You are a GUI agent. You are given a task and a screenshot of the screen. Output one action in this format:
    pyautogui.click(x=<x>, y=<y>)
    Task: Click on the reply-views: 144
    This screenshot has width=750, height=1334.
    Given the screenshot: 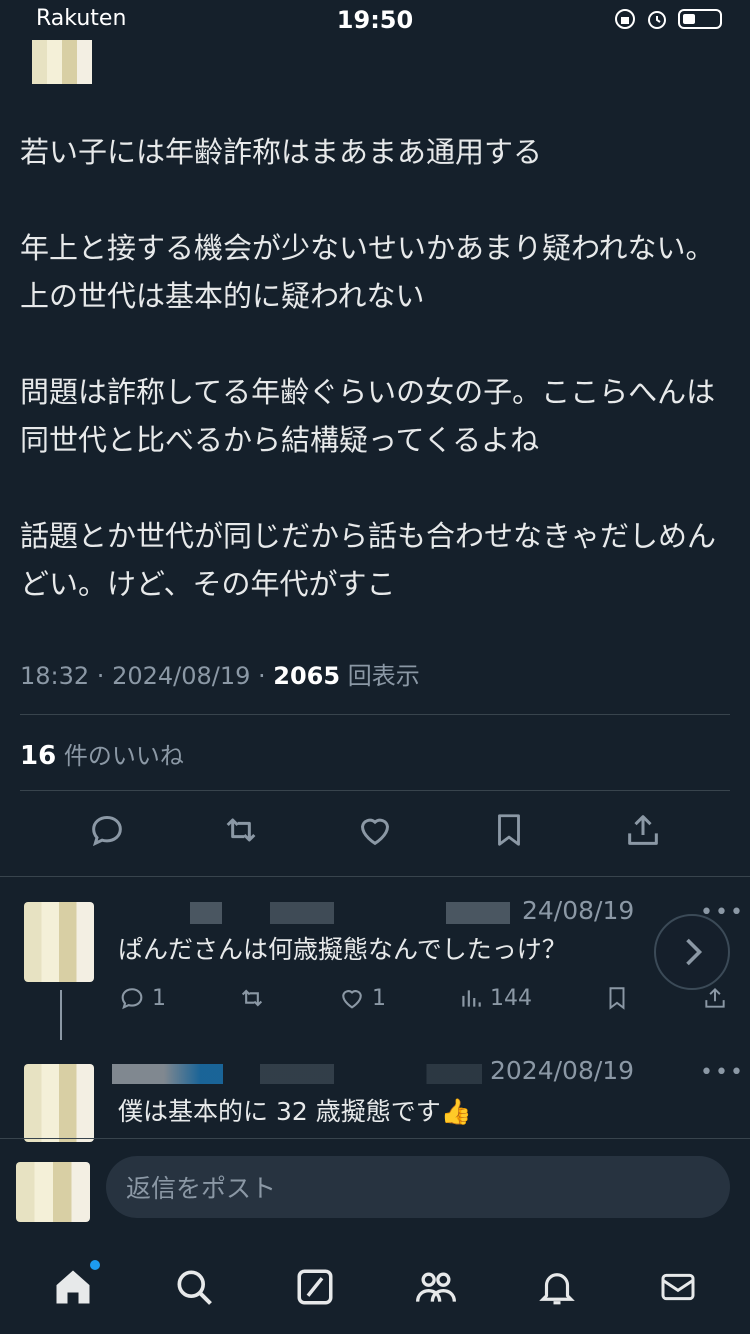 What is the action you would take?
    pyautogui.click(x=495, y=998)
    